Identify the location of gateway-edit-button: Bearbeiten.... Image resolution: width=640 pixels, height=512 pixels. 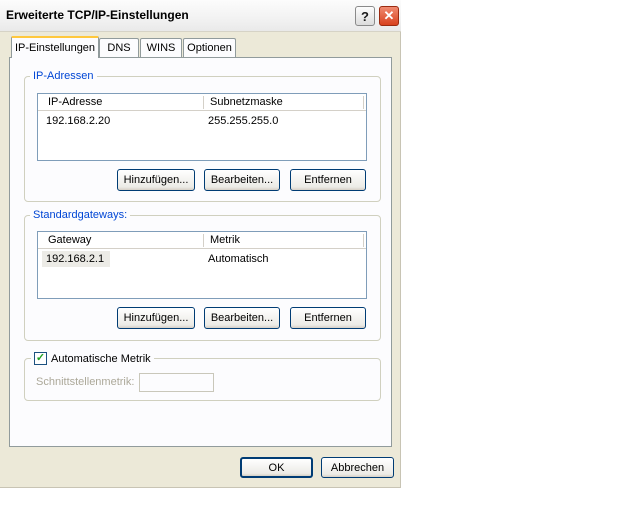
(242, 318).